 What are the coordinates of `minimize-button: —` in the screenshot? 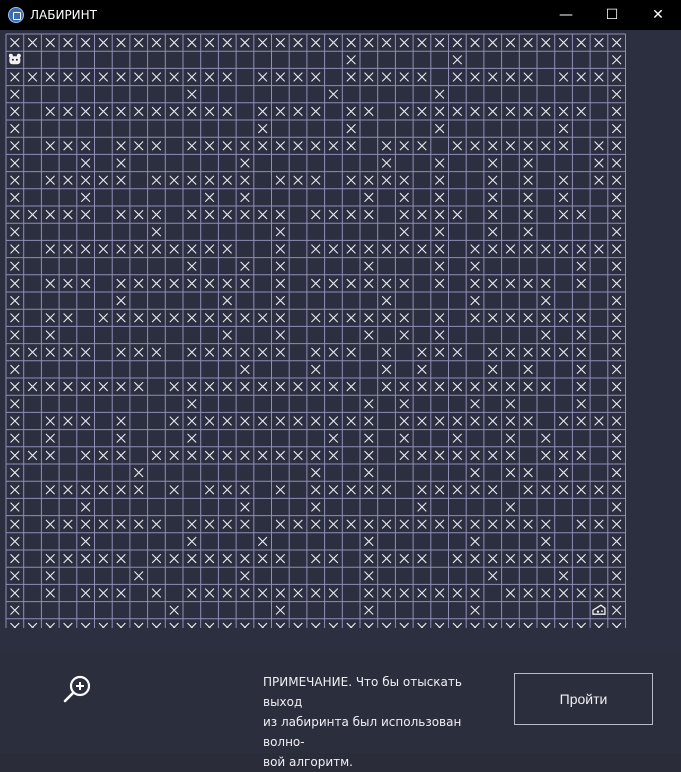 It's located at (566, 15).